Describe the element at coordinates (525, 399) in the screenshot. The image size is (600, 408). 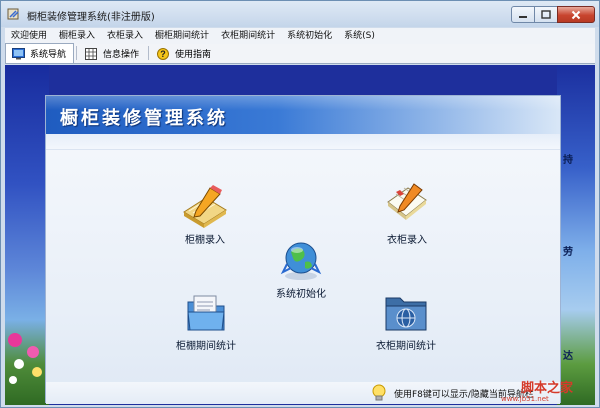
I see `watermark-url: www.jb51.net` at that location.